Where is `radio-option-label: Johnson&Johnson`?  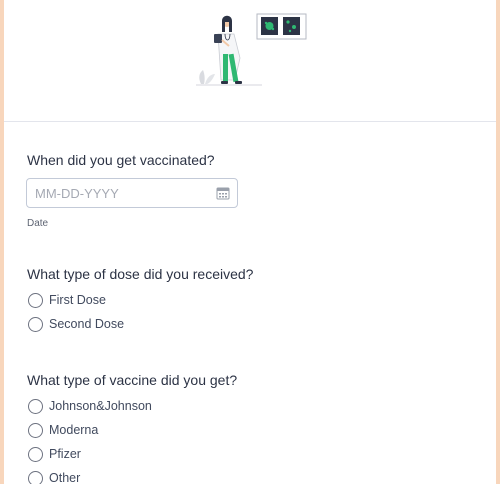
radio-option-label: Johnson&Johnson is located at coordinates (100, 406).